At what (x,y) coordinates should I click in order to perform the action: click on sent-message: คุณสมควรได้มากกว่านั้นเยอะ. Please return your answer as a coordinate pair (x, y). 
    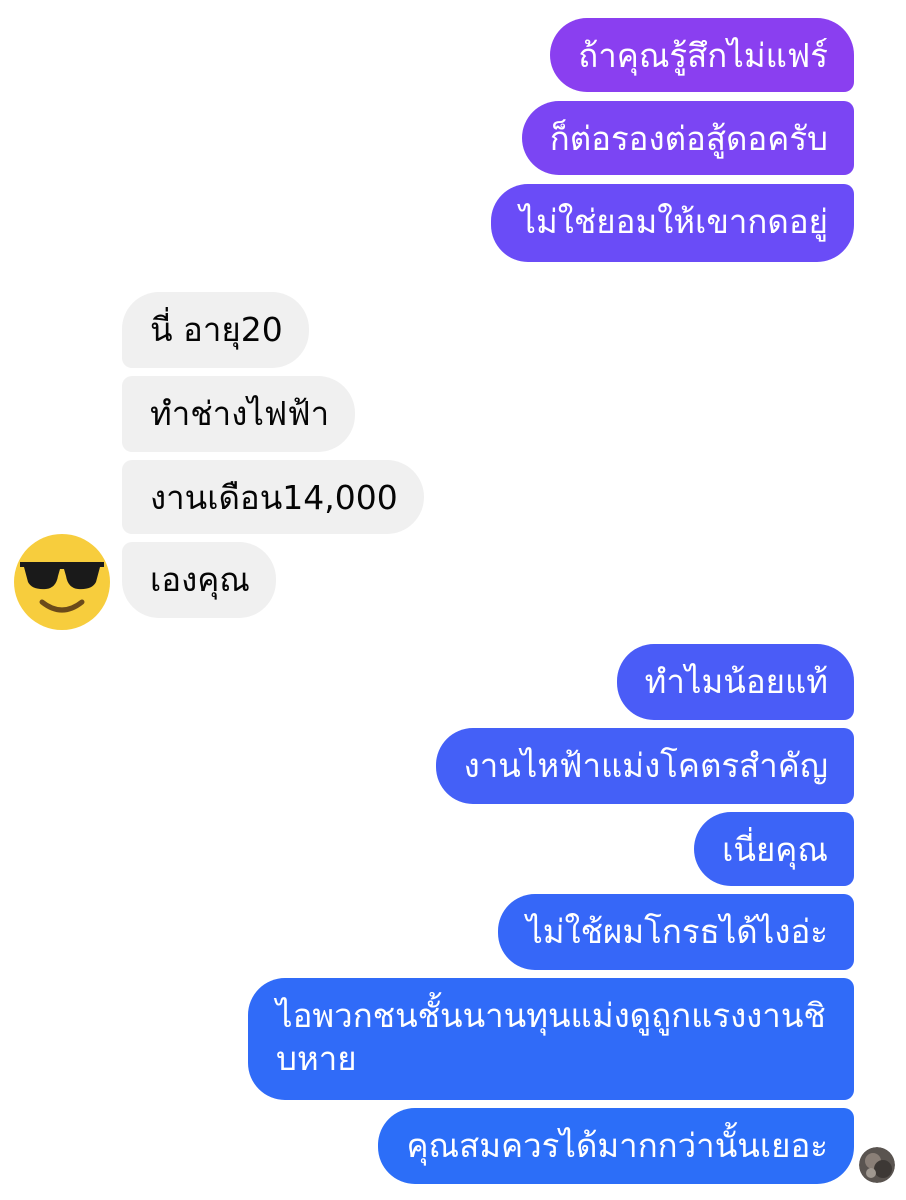
    Looking at the image, I should click on (616, 1146).